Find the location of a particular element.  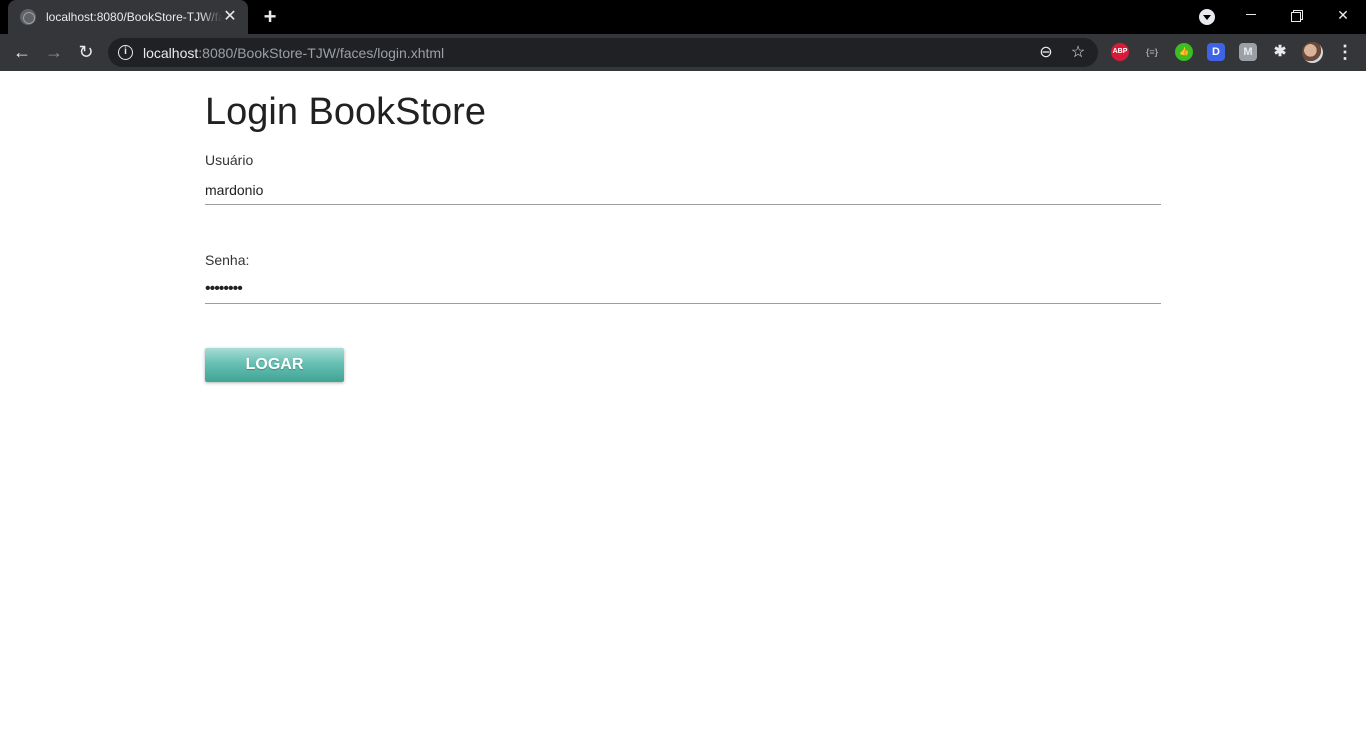

password-label: Senha: is located at coordinates (227, 260).